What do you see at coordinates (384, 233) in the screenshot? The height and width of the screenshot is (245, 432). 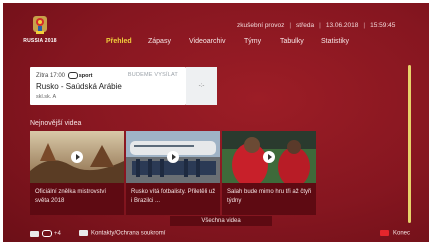 I see `red-button-icon` at bounding box center [384, 233].